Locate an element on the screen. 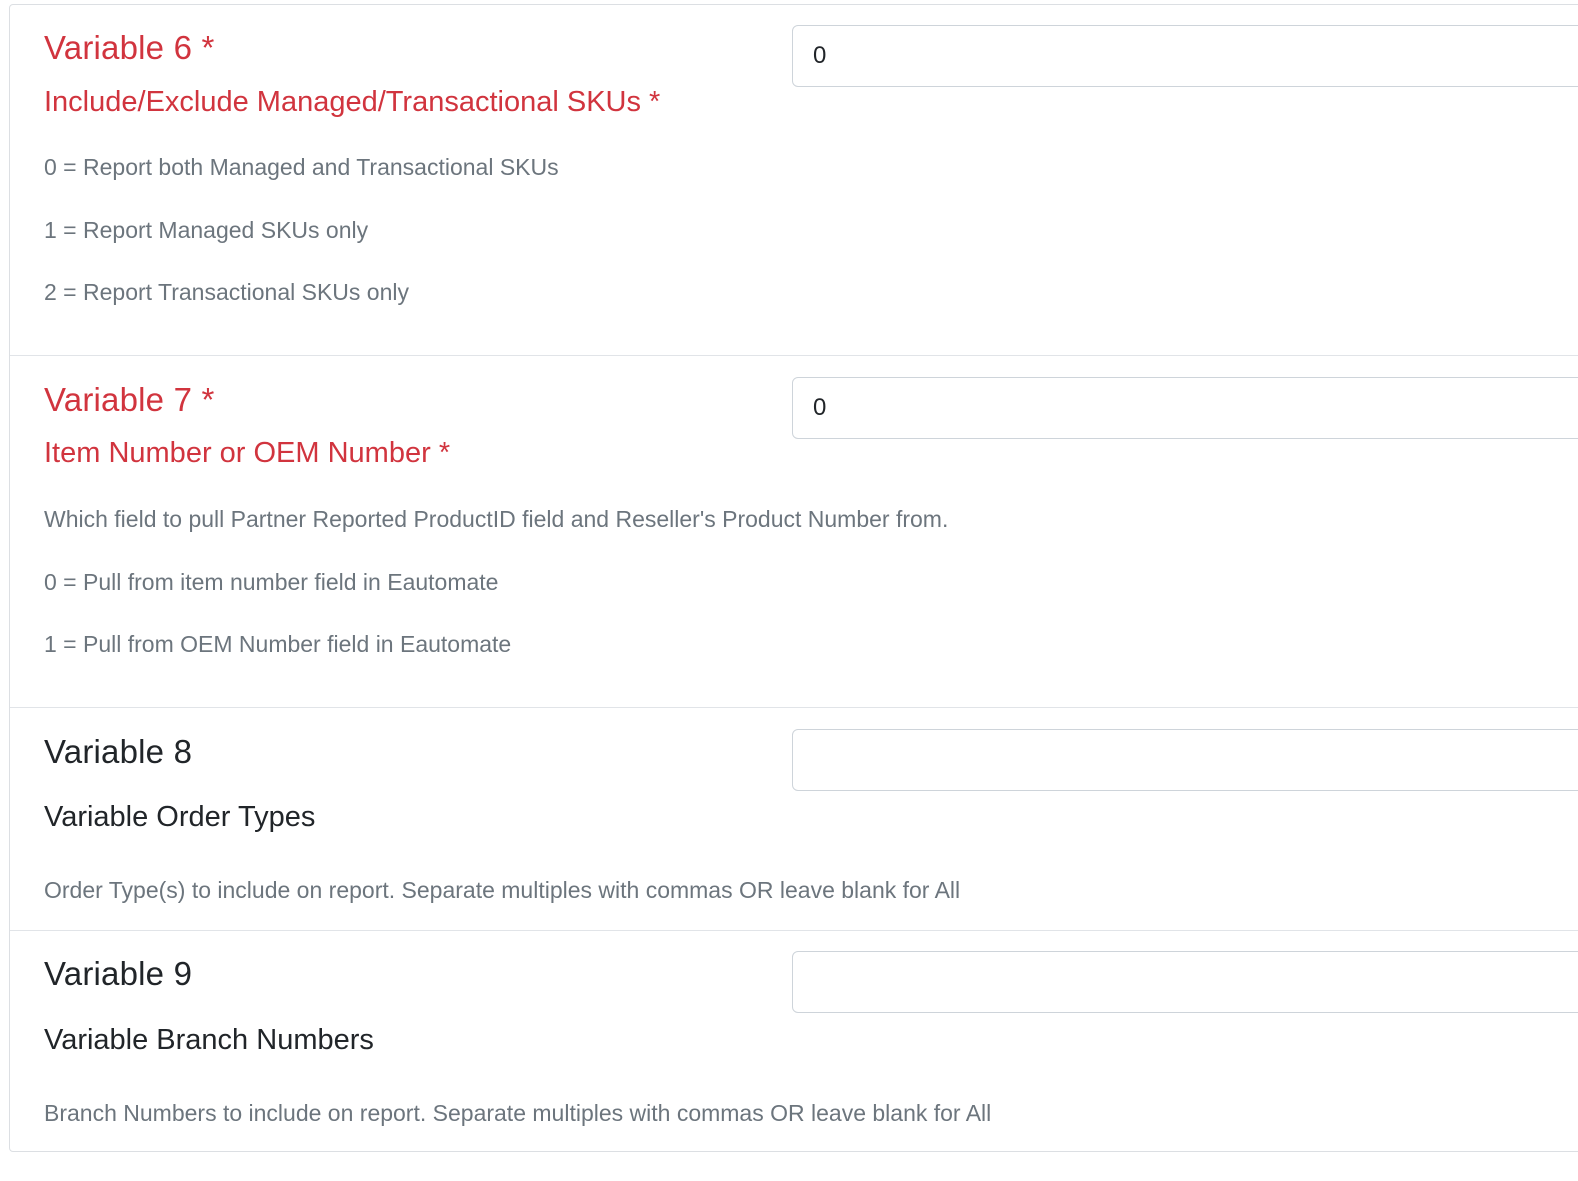  variable-7-title: Variable 7 * is located at coordinates (129, 399).